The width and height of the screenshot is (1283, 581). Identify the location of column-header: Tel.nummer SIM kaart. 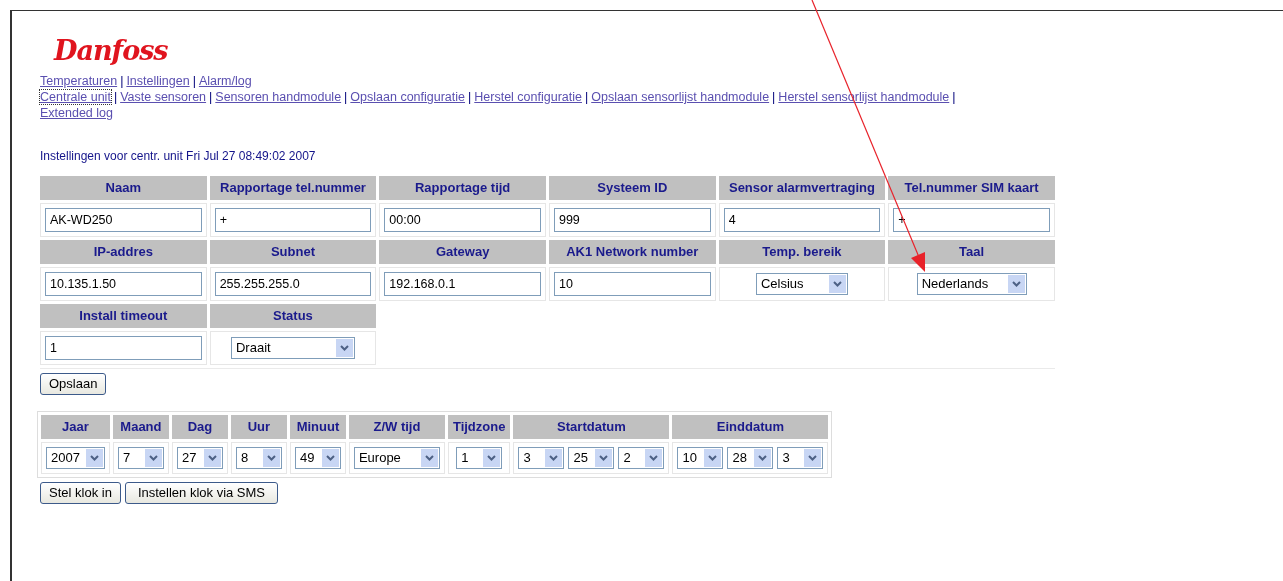
(971, 188).